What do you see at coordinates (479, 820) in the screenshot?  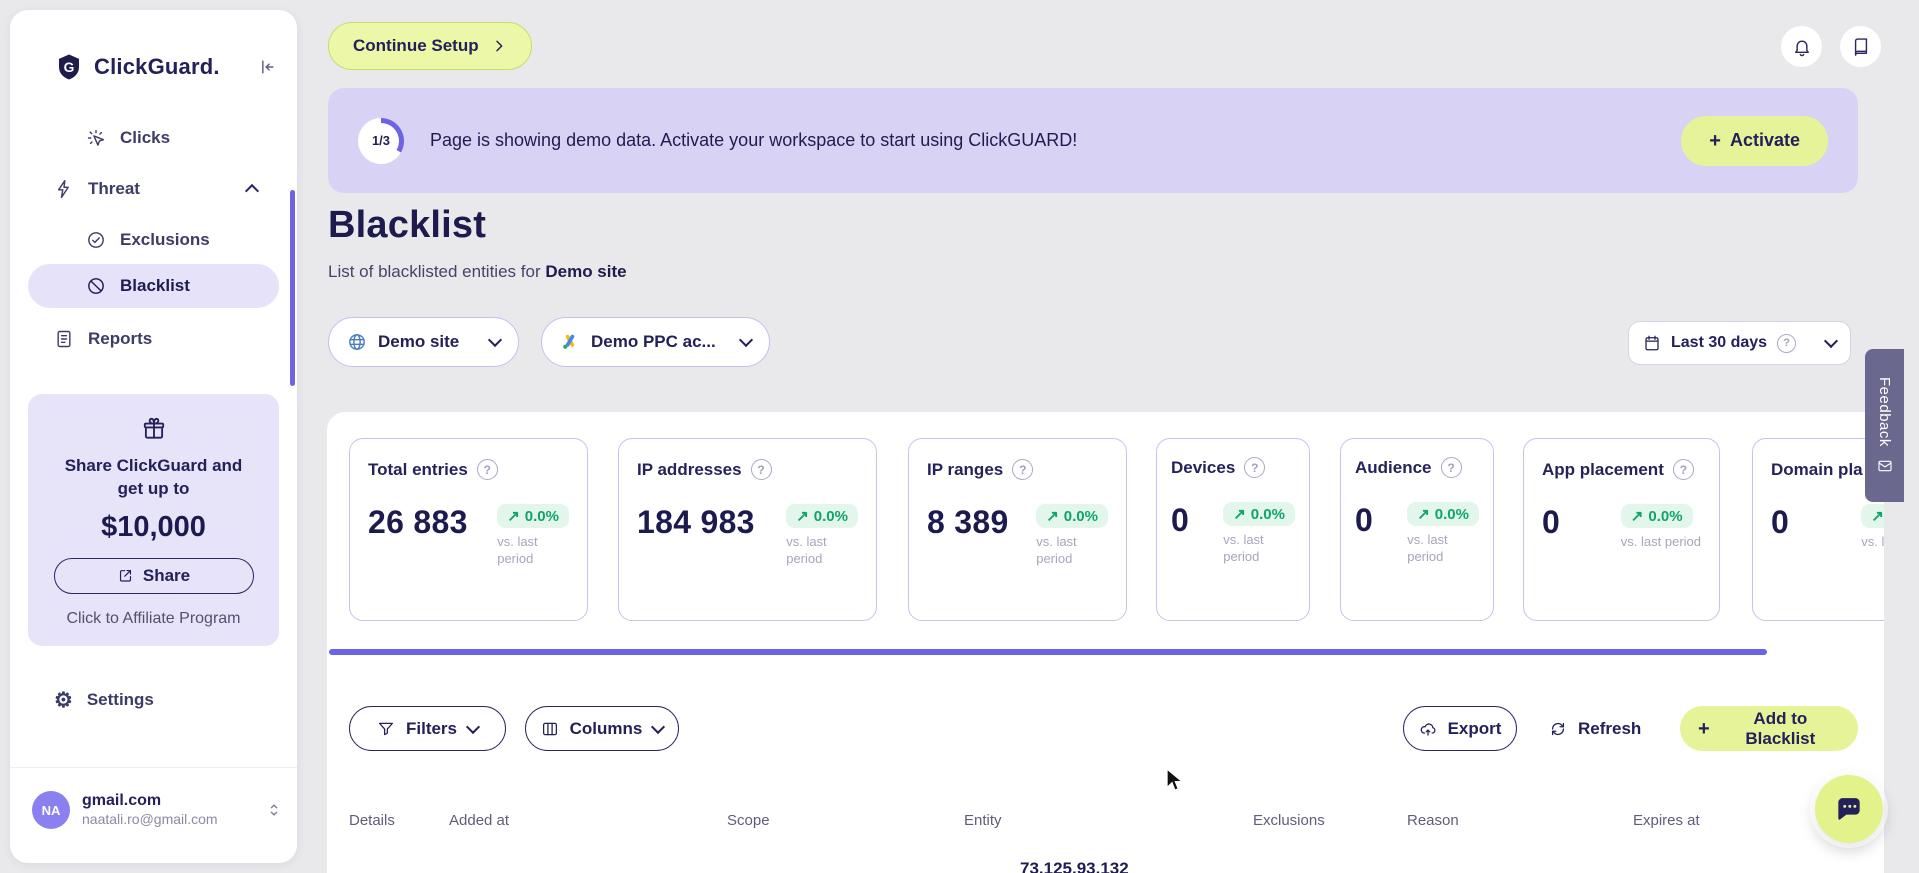 I see `column-header-added-at: Added at` at bounding box center [479, 820].